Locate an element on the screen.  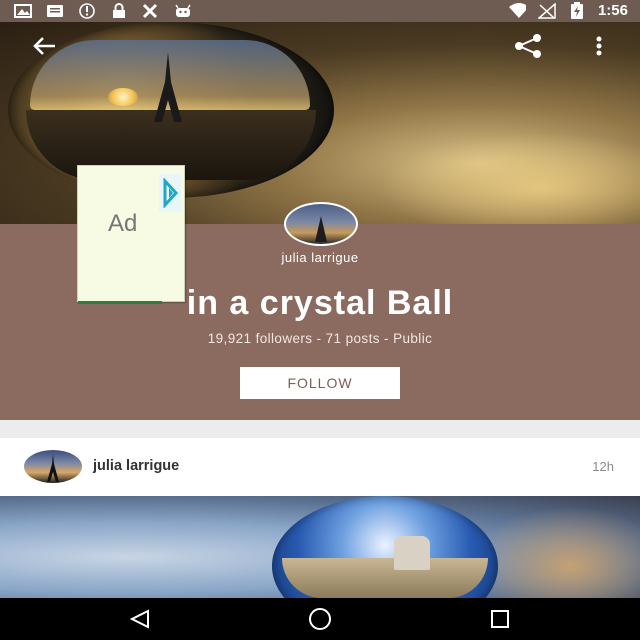
share-icon is located at coordinates (528, 46).